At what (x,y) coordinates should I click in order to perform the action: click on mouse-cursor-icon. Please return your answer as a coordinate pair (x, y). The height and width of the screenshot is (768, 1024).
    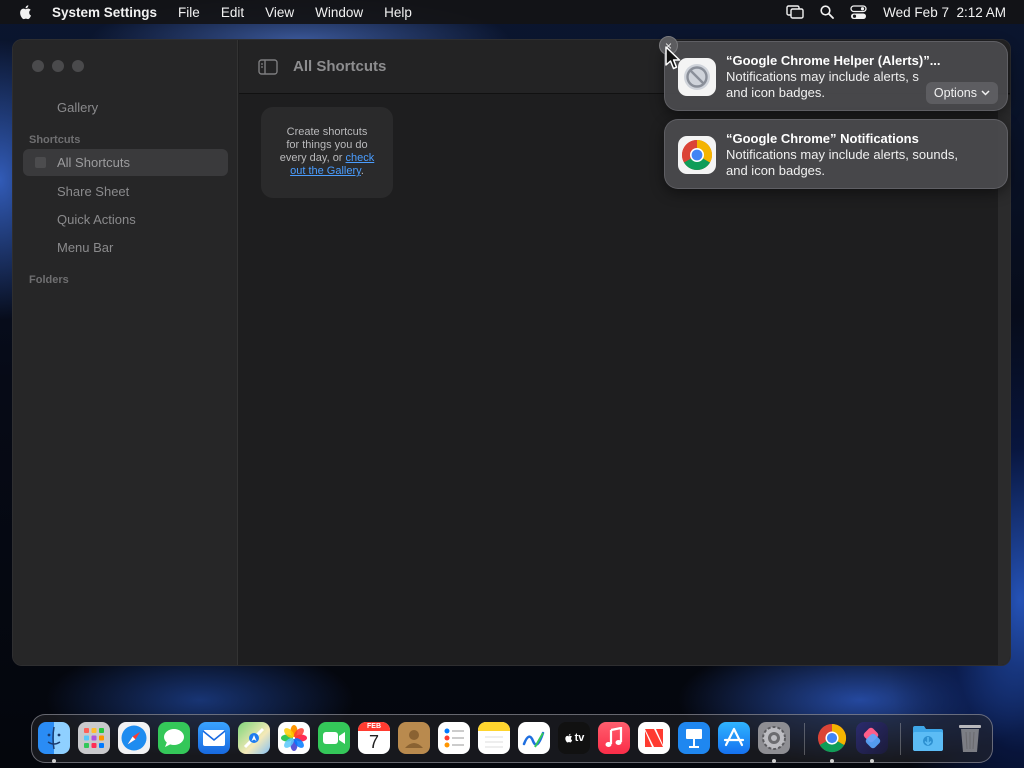
    Looking at the image, I should click on (673, 58).